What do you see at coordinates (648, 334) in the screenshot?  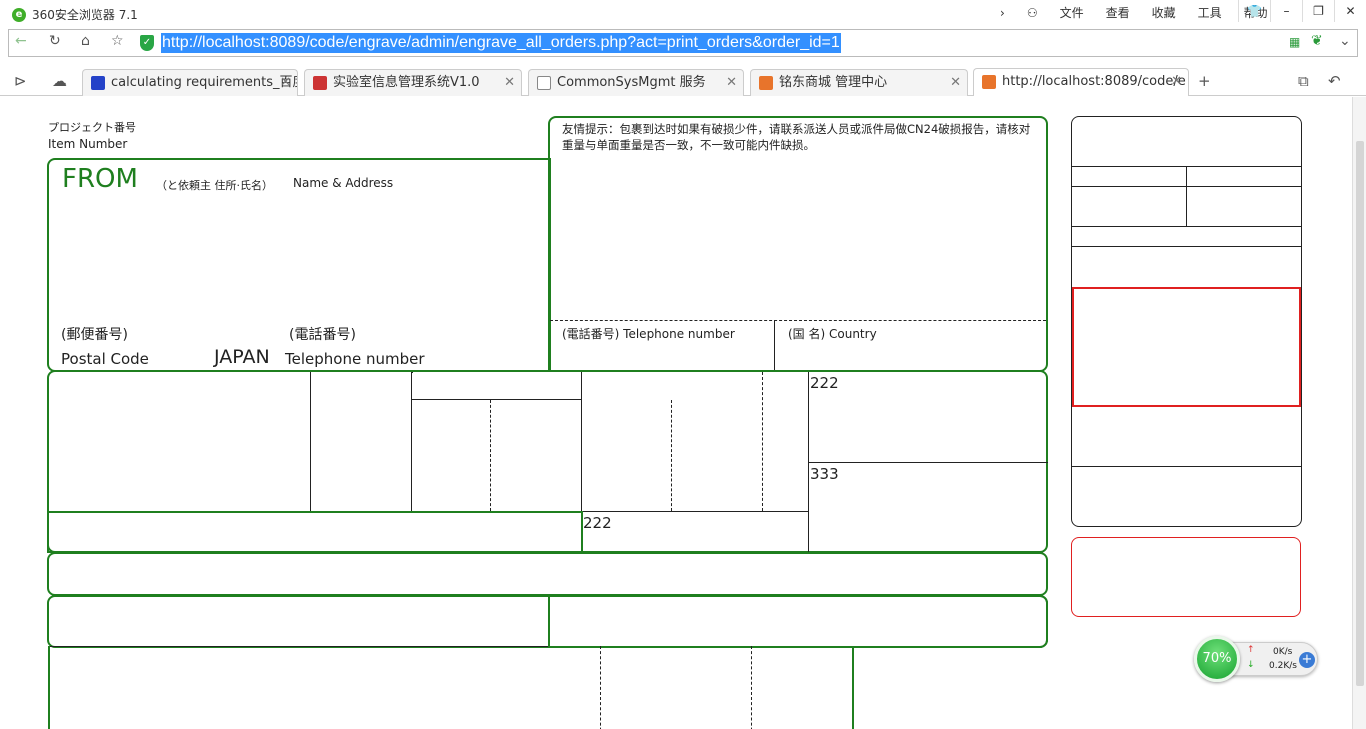 I see `to-phone-label: (電話番号) Telephone number` at bounding box center [648, 334].